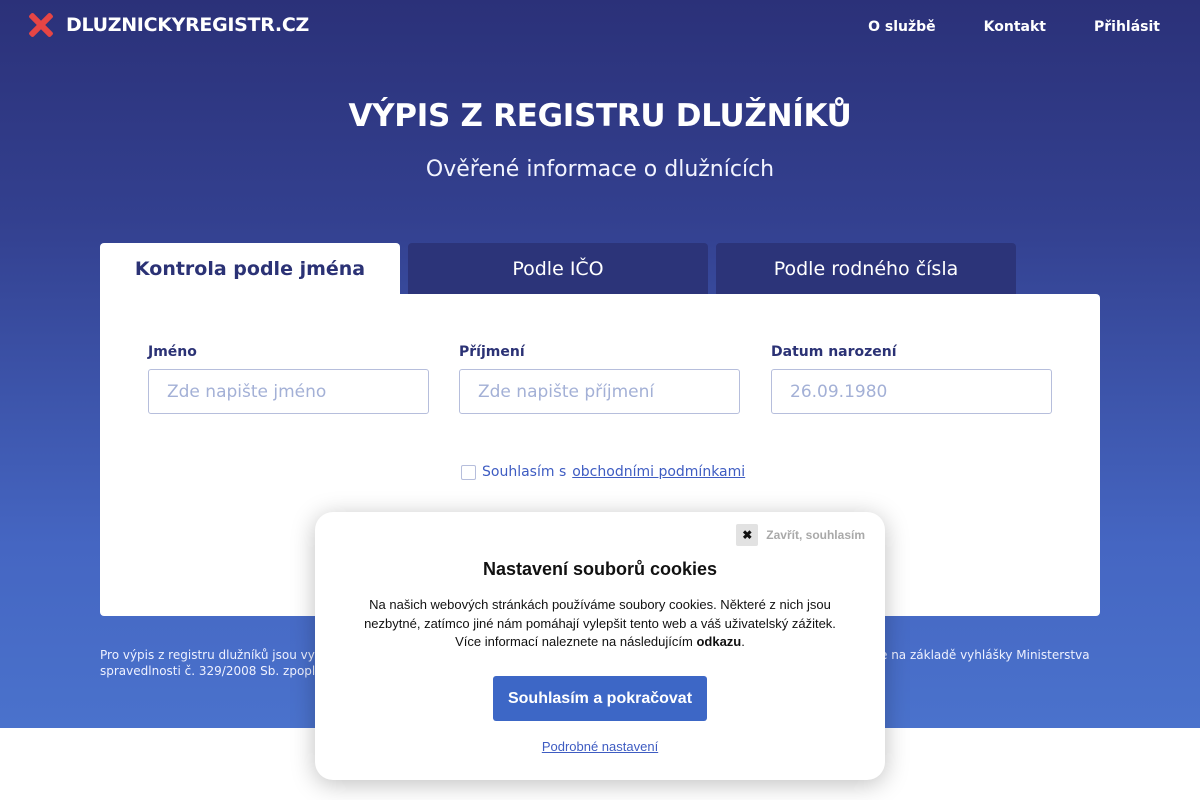  Describe the element at coordinates (41, 25) in the screenshot. I see `logo-x-icon` at that location.